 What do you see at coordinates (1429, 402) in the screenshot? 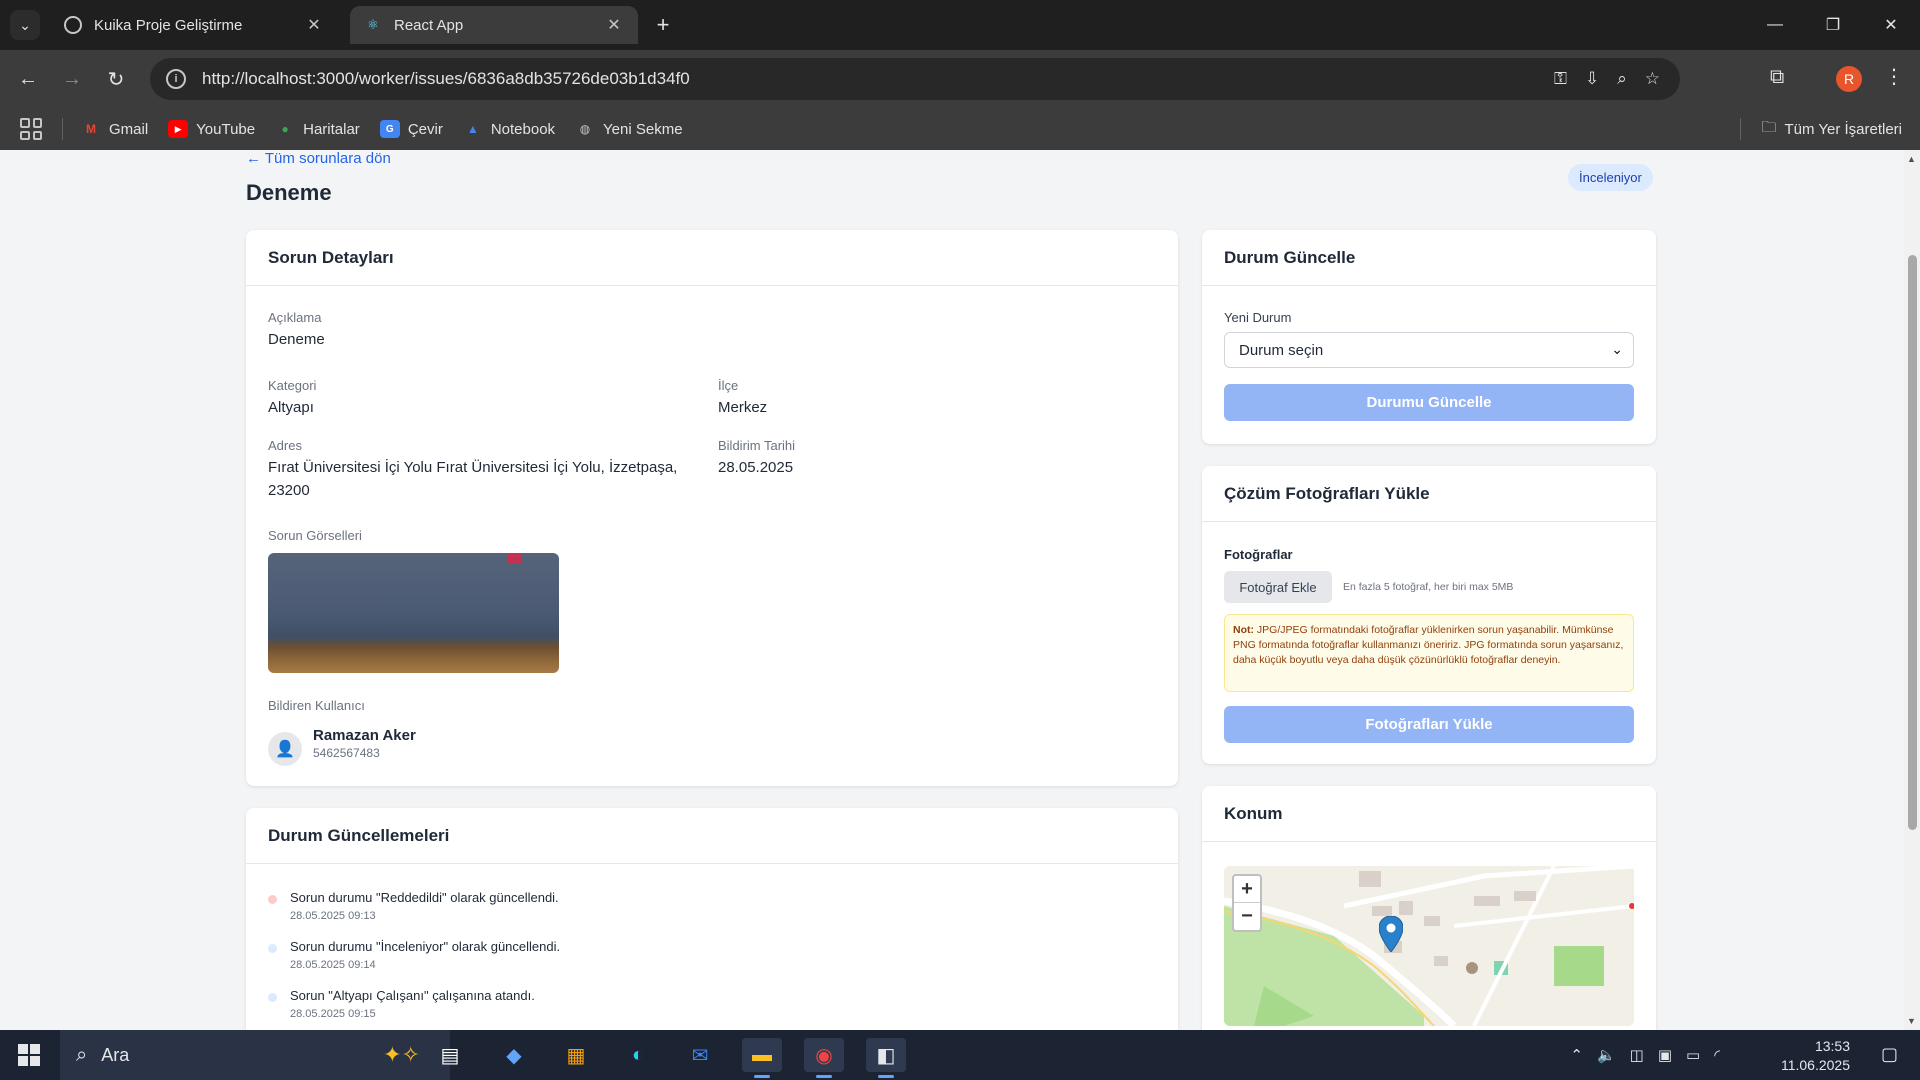
I see `update-status-button: Durumu Güncelle` at bounding box center [1429, 402].